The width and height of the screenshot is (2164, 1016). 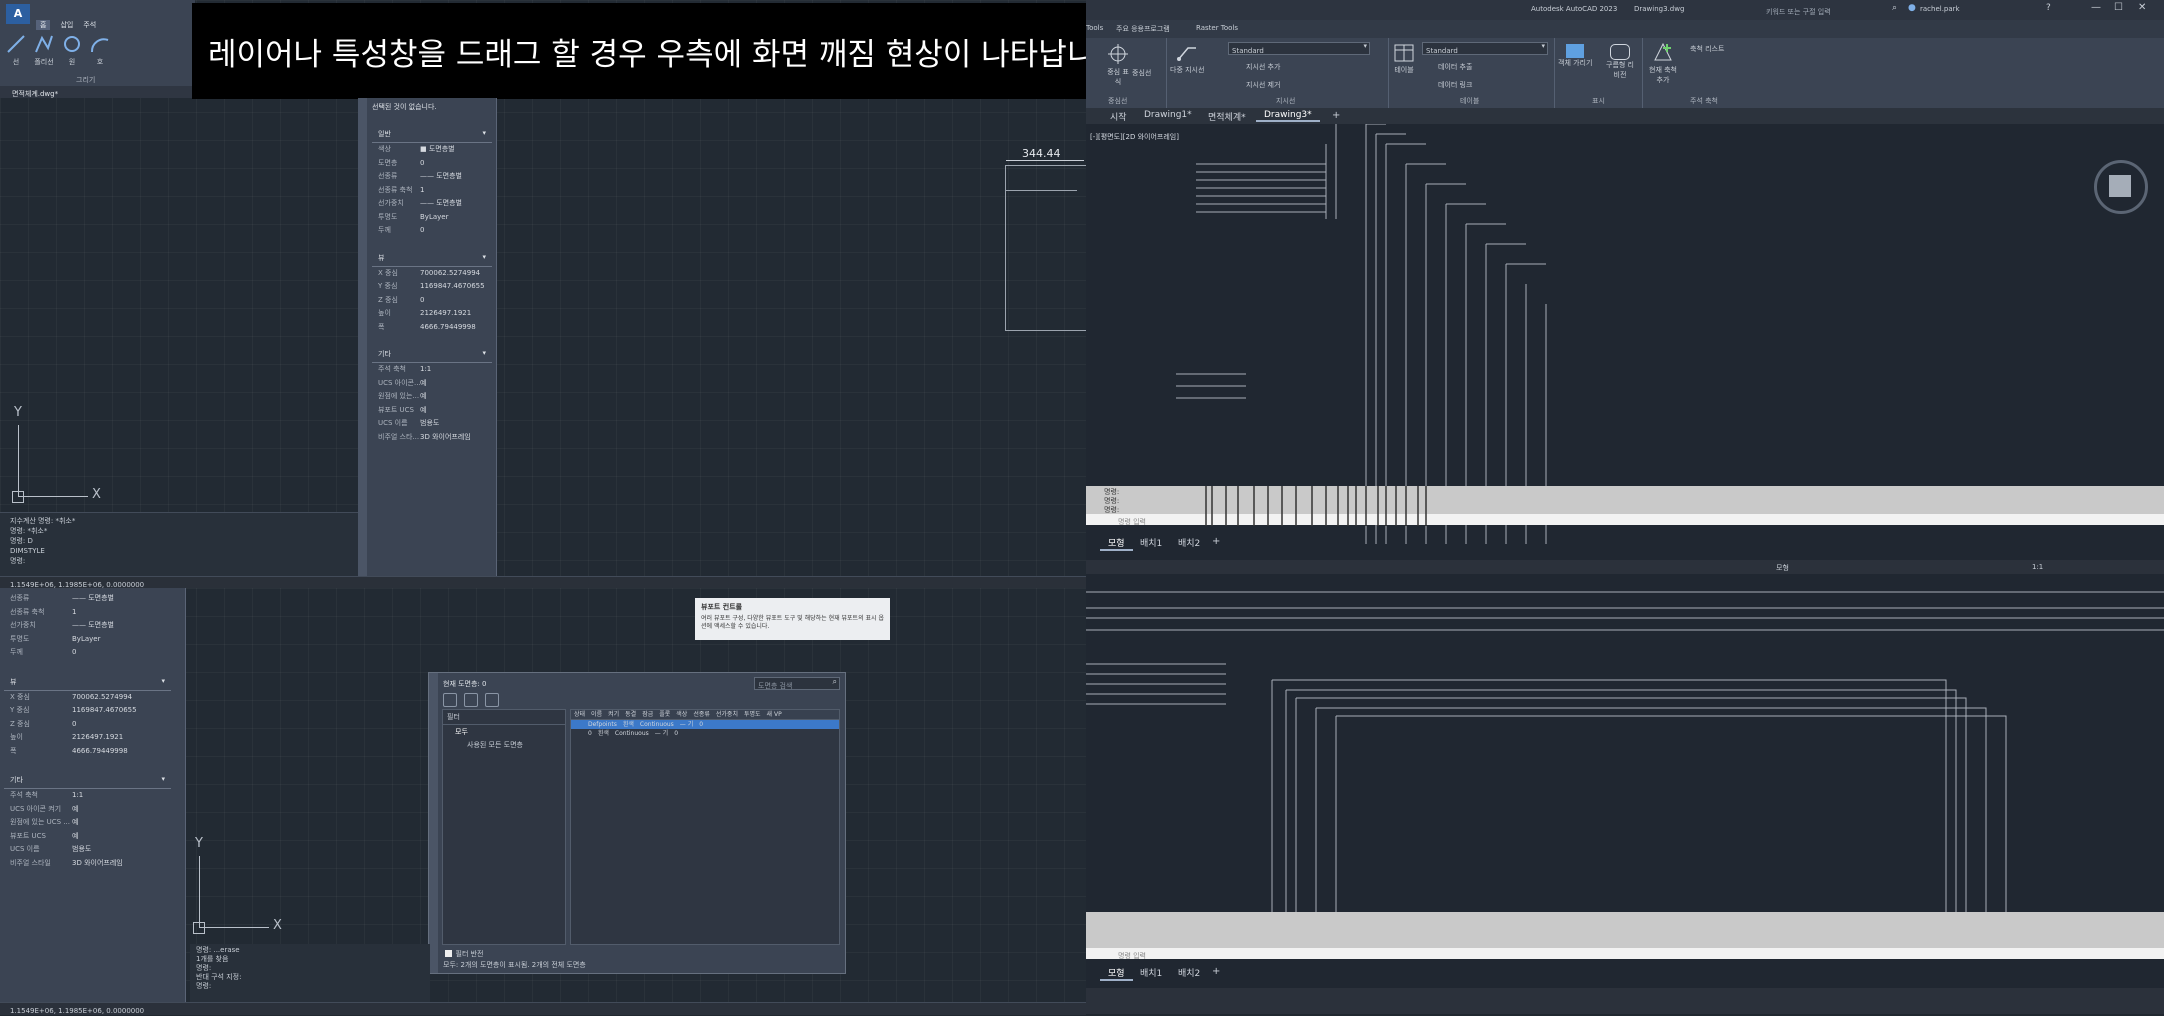 What do you see at coordinates (471, 700) in the screenshot?
I see `new-group-filter-icon` at bounding box center [471, 700].